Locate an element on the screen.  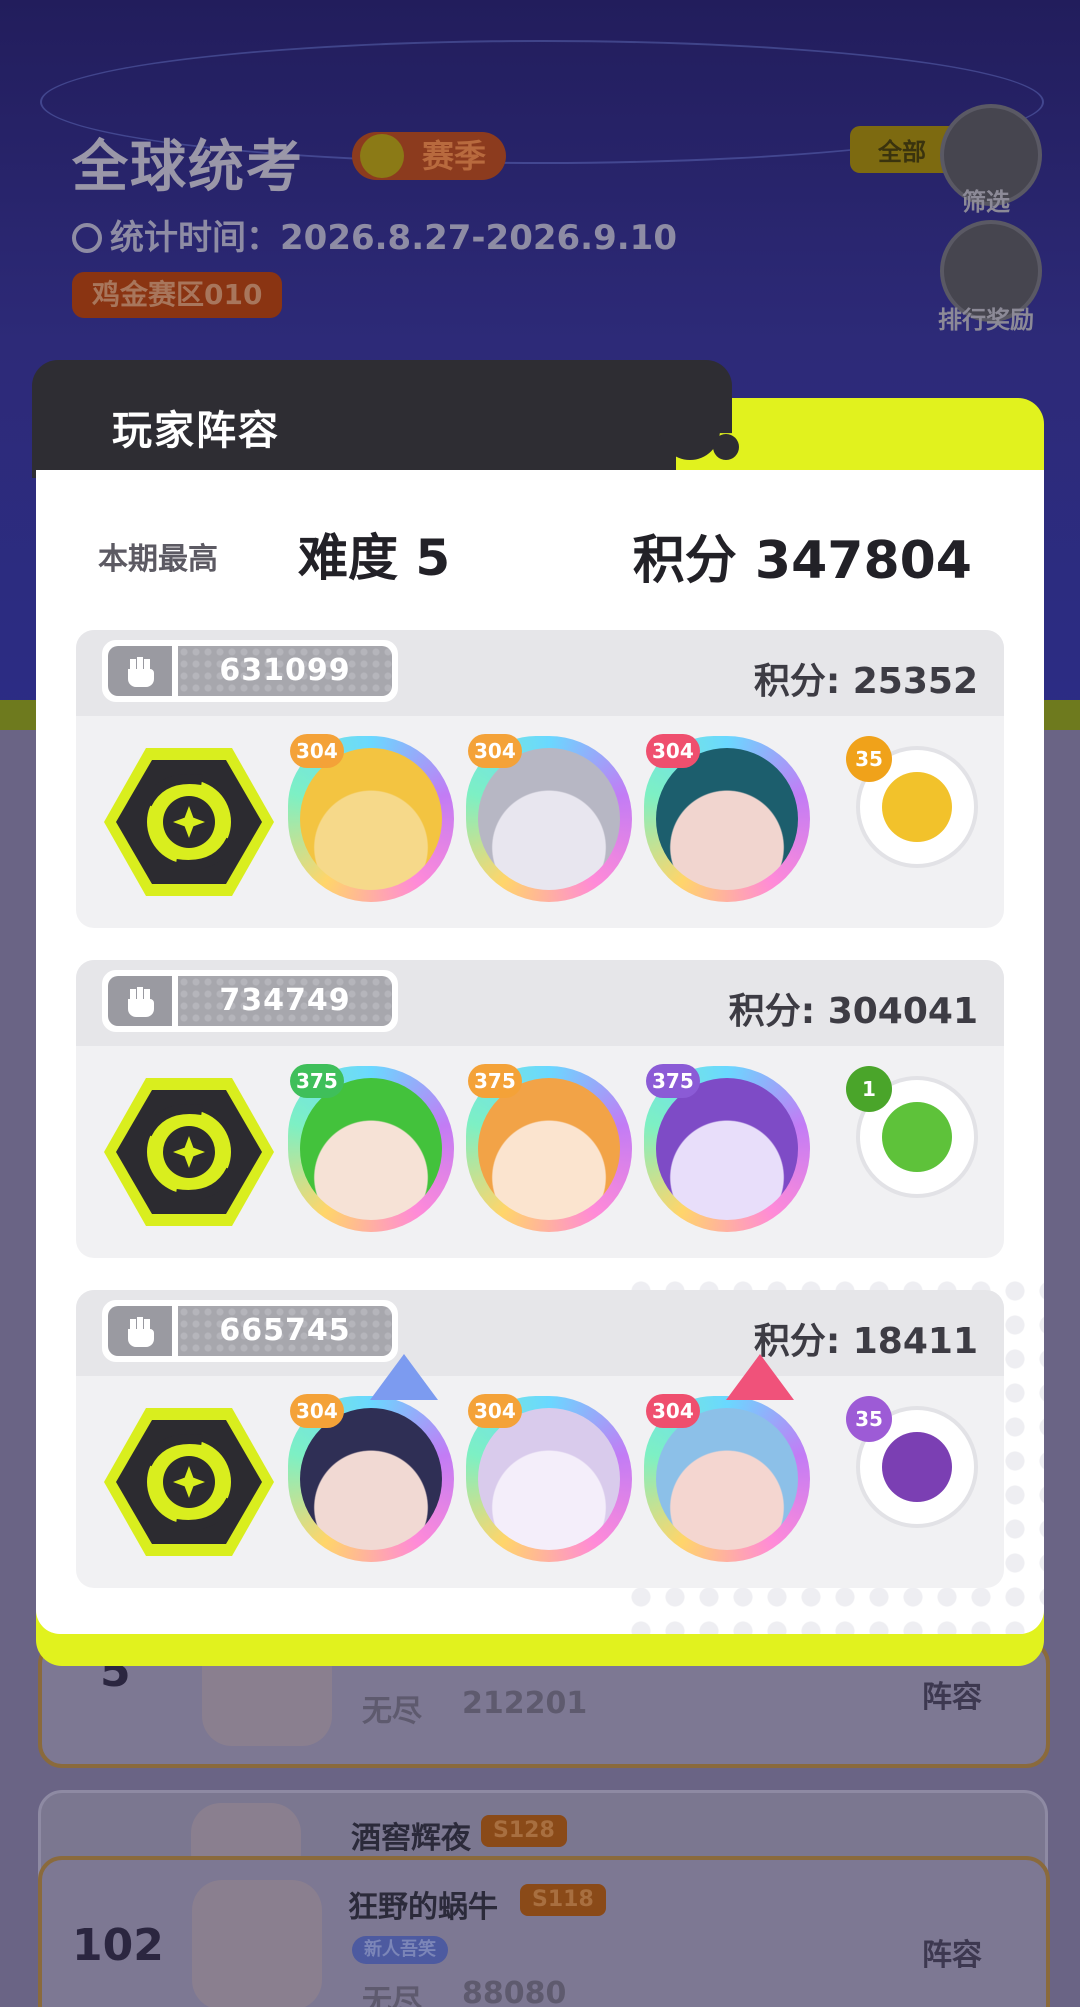
avatar is located at coordinates (257, 1943).